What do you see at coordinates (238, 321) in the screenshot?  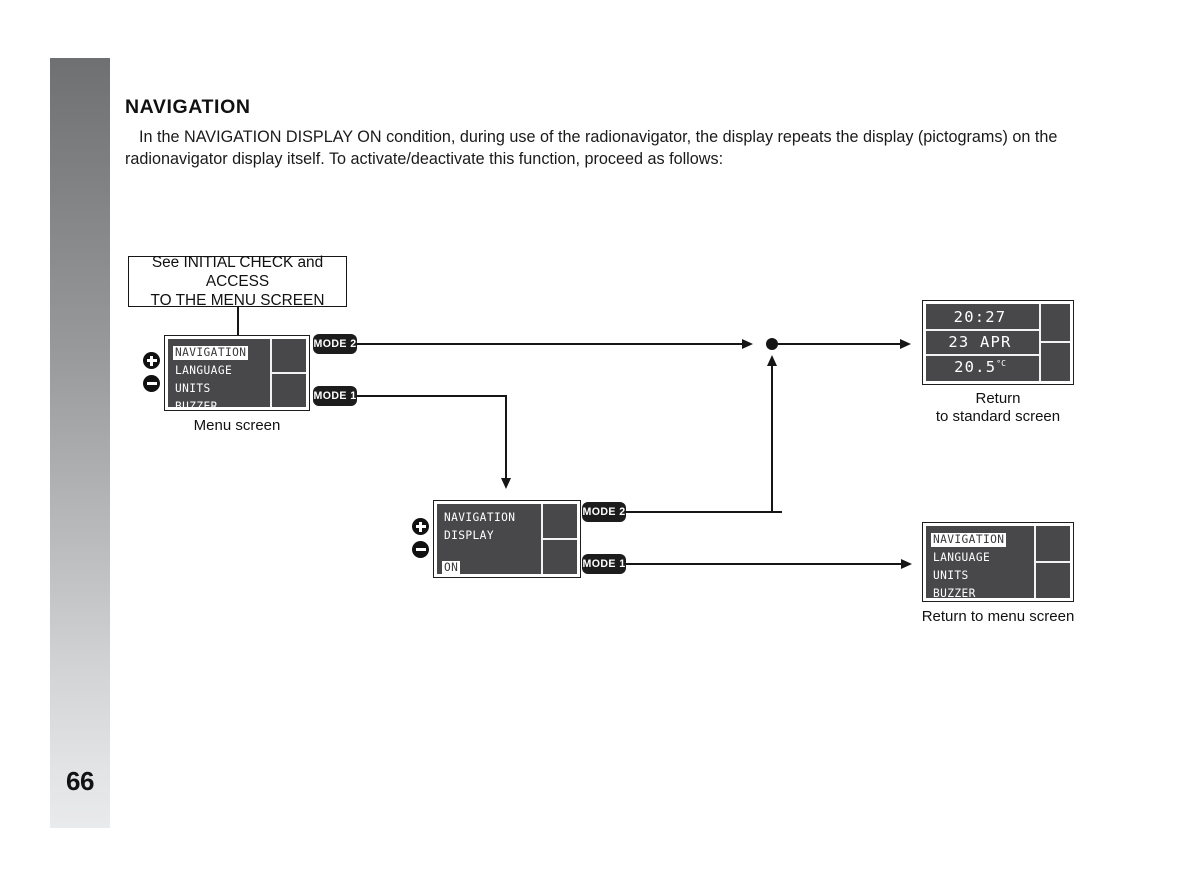 I see `connector-notebox-to-menu` at bounding box center [238, 321].